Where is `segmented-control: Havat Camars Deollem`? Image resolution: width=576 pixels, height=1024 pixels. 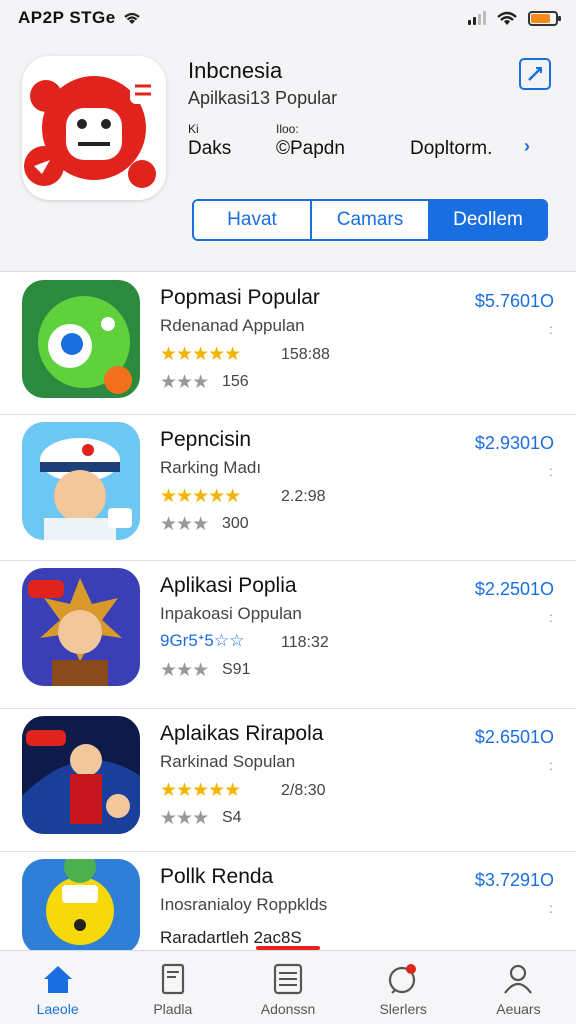 segmented-control: Havat Camars Deollem is located at coordinates (370, 220).